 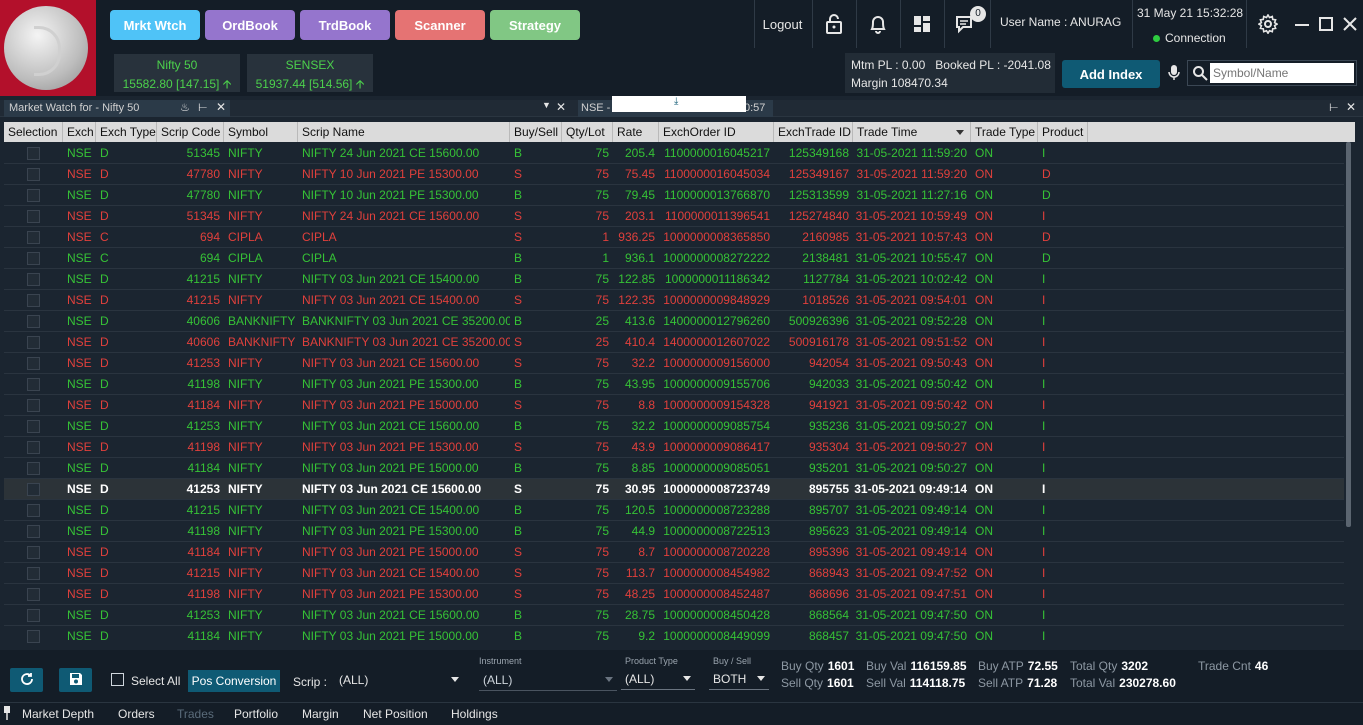 I want to click on index-nifty-50: Nifty 50 15582.80 [147.15] 🡩, so click(x=177, y=73).